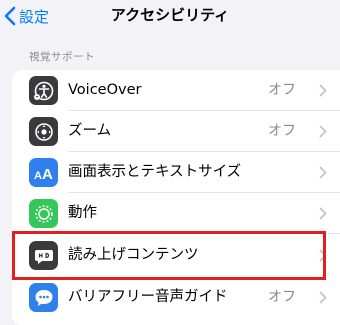 The height and width of the screenshot is (325, 340). I want to click on navigation-bar: 設定 アクセシビリティ, so click(170, 18).